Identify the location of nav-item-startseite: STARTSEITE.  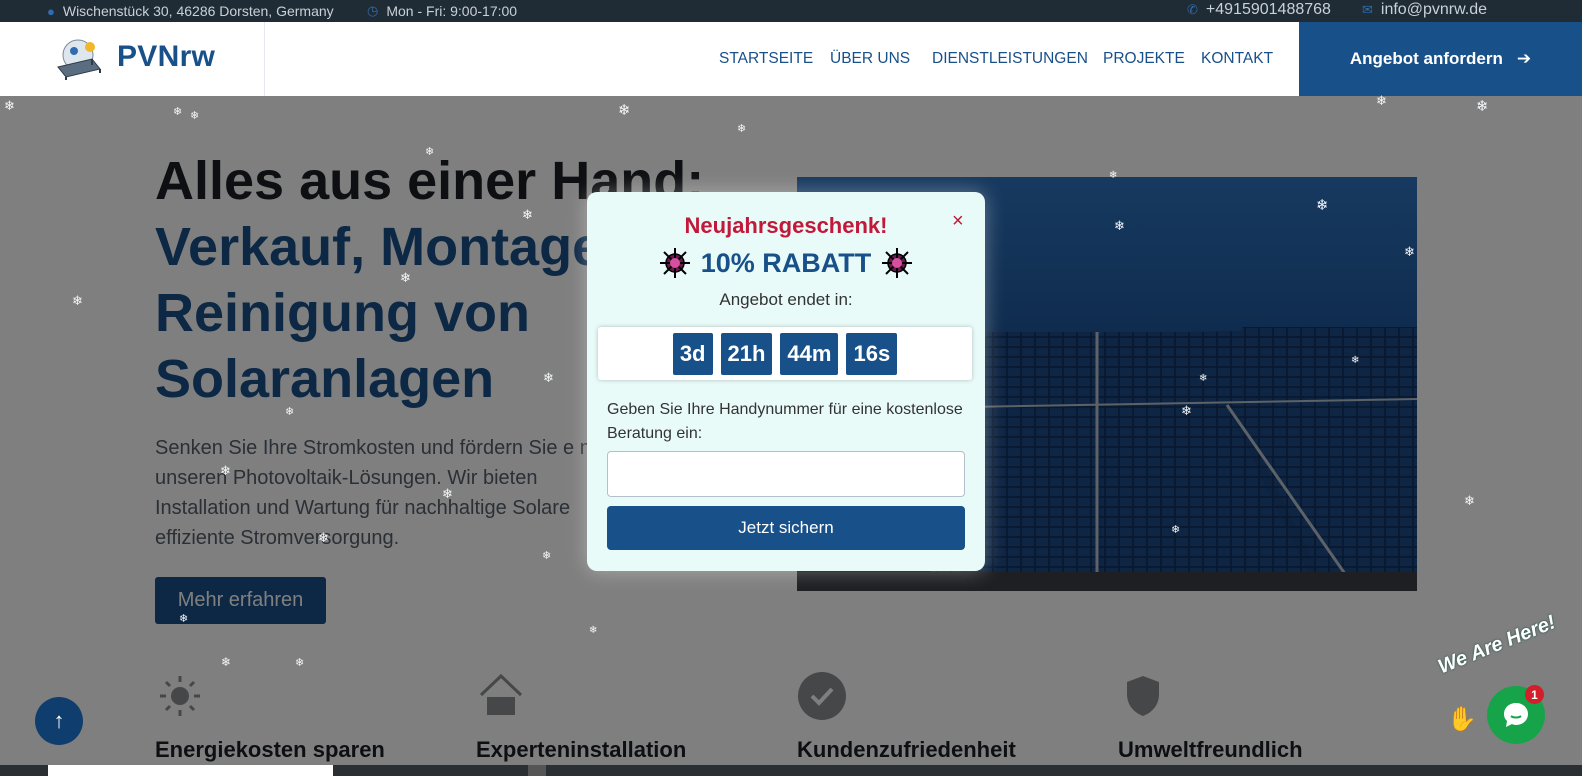
(766, 59).